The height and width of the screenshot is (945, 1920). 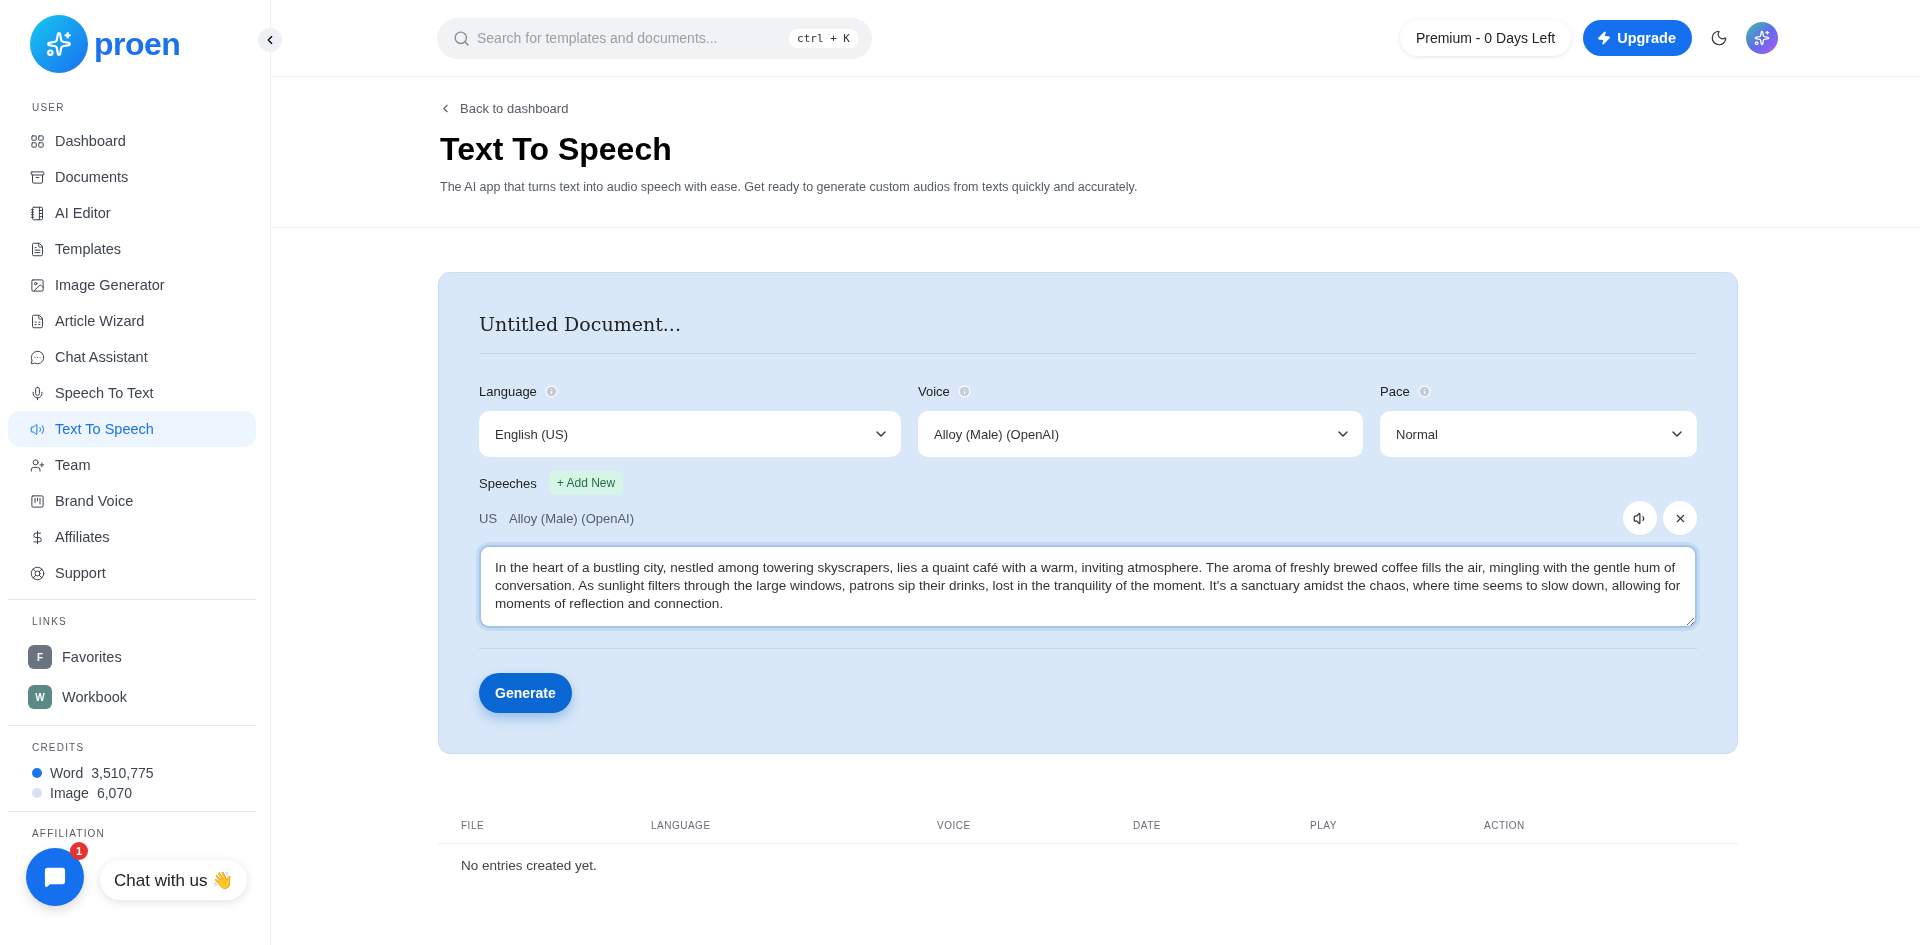 I want to click on credit-label: Word, so click(x=67, y=773).